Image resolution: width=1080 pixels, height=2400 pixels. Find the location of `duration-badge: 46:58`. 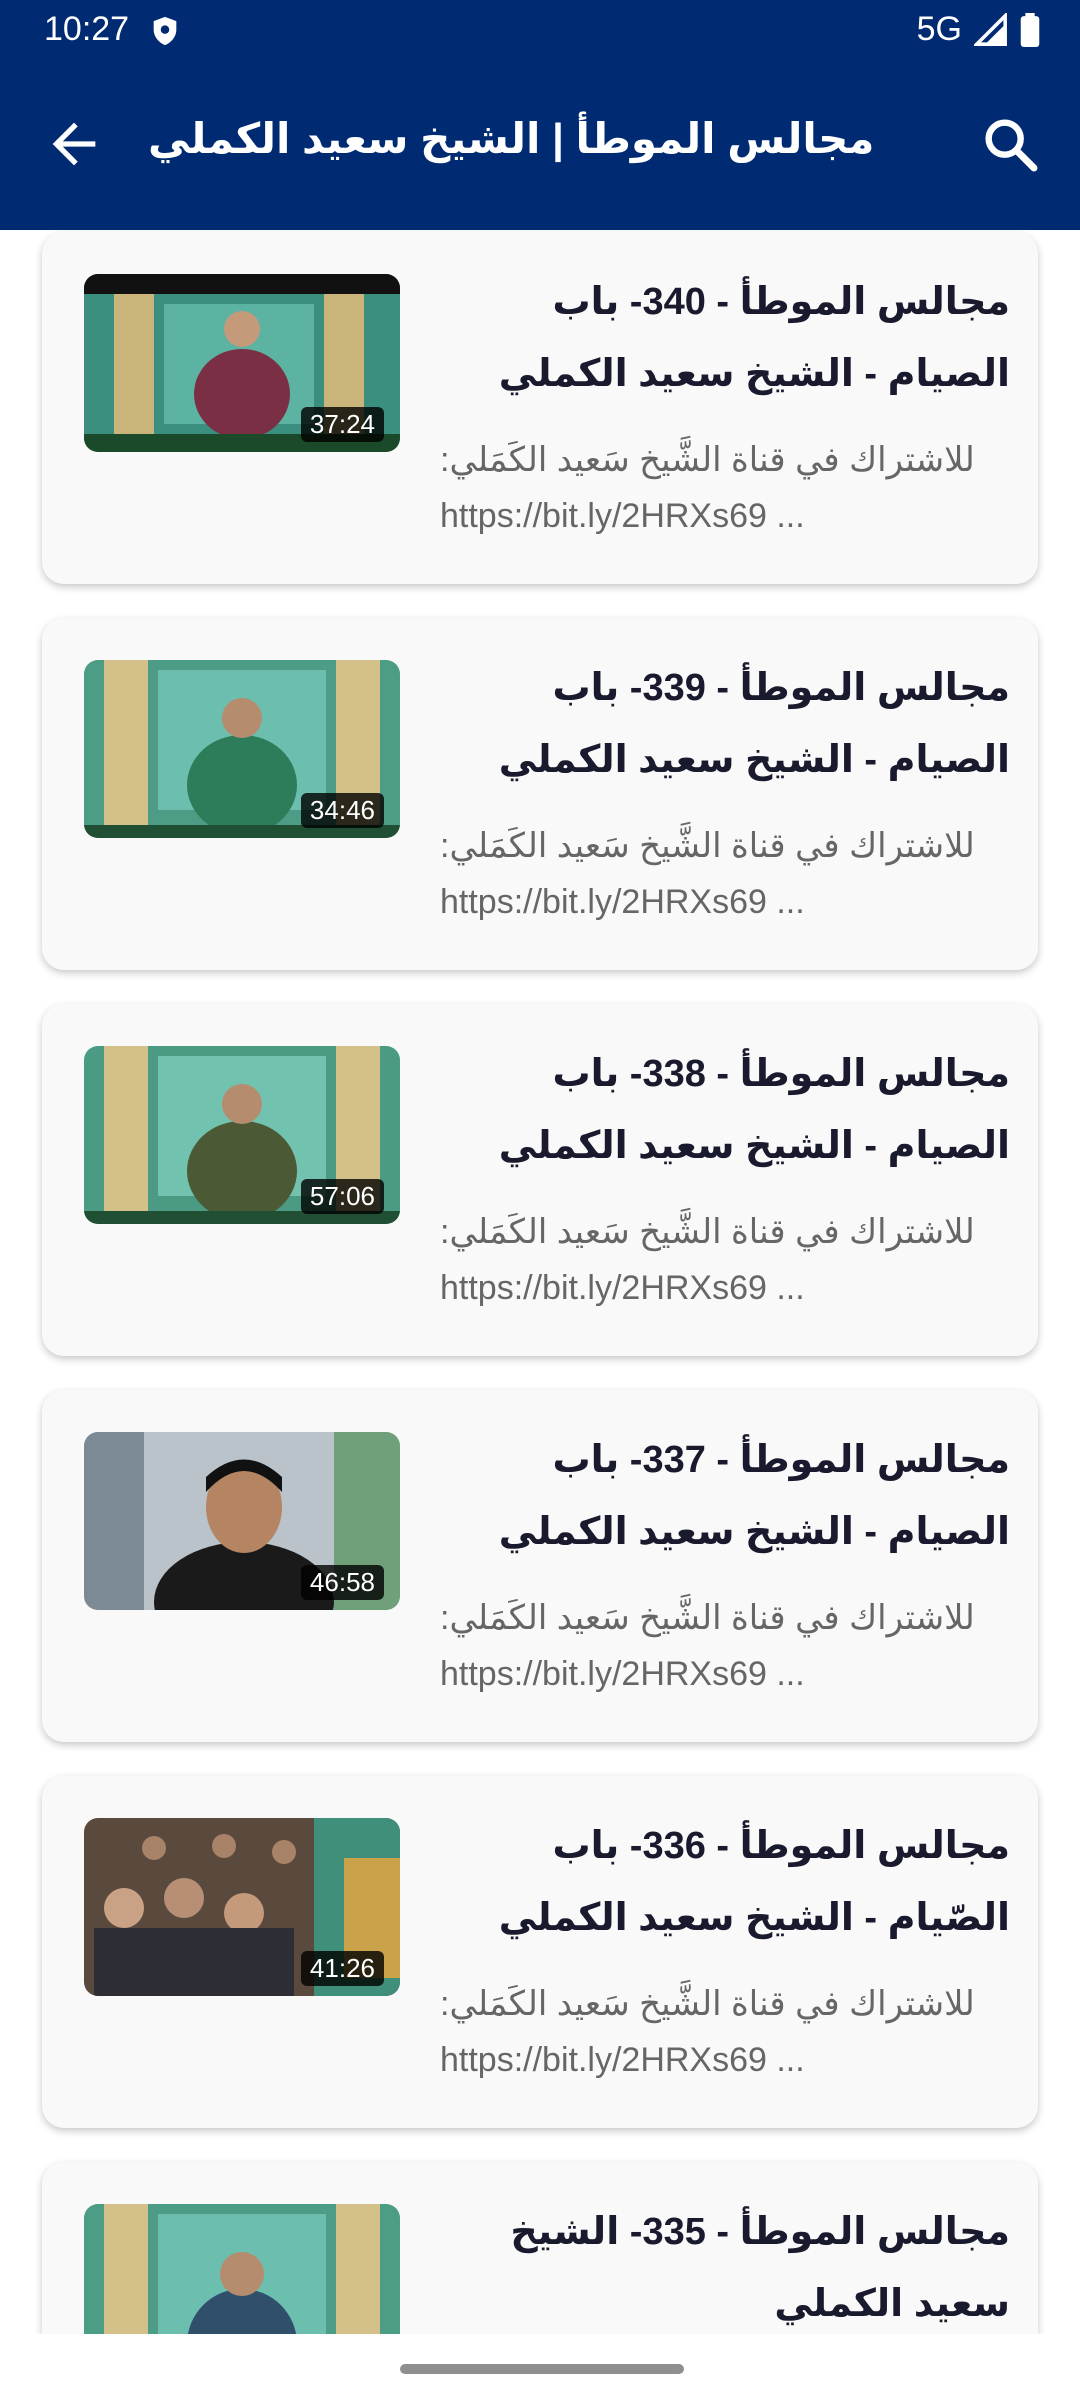

duration-badge: 46:58 is located at coordinates (342, 1582).